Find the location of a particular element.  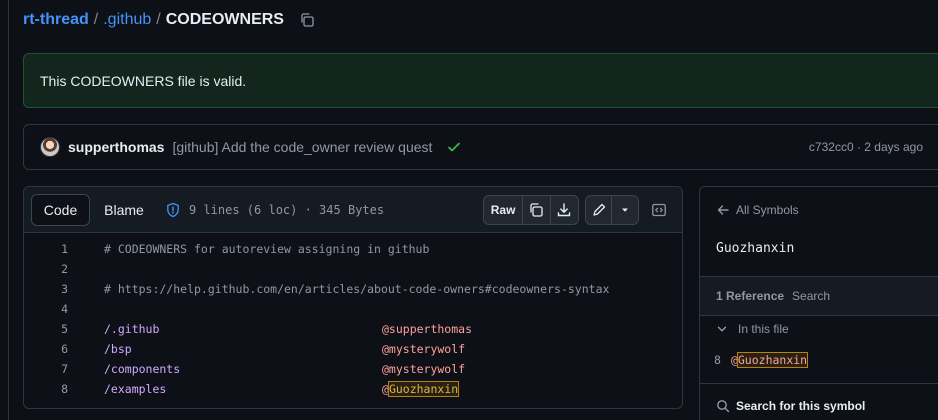

line-content: /bsp @mysterywolf is located at coordinates (284, 349).